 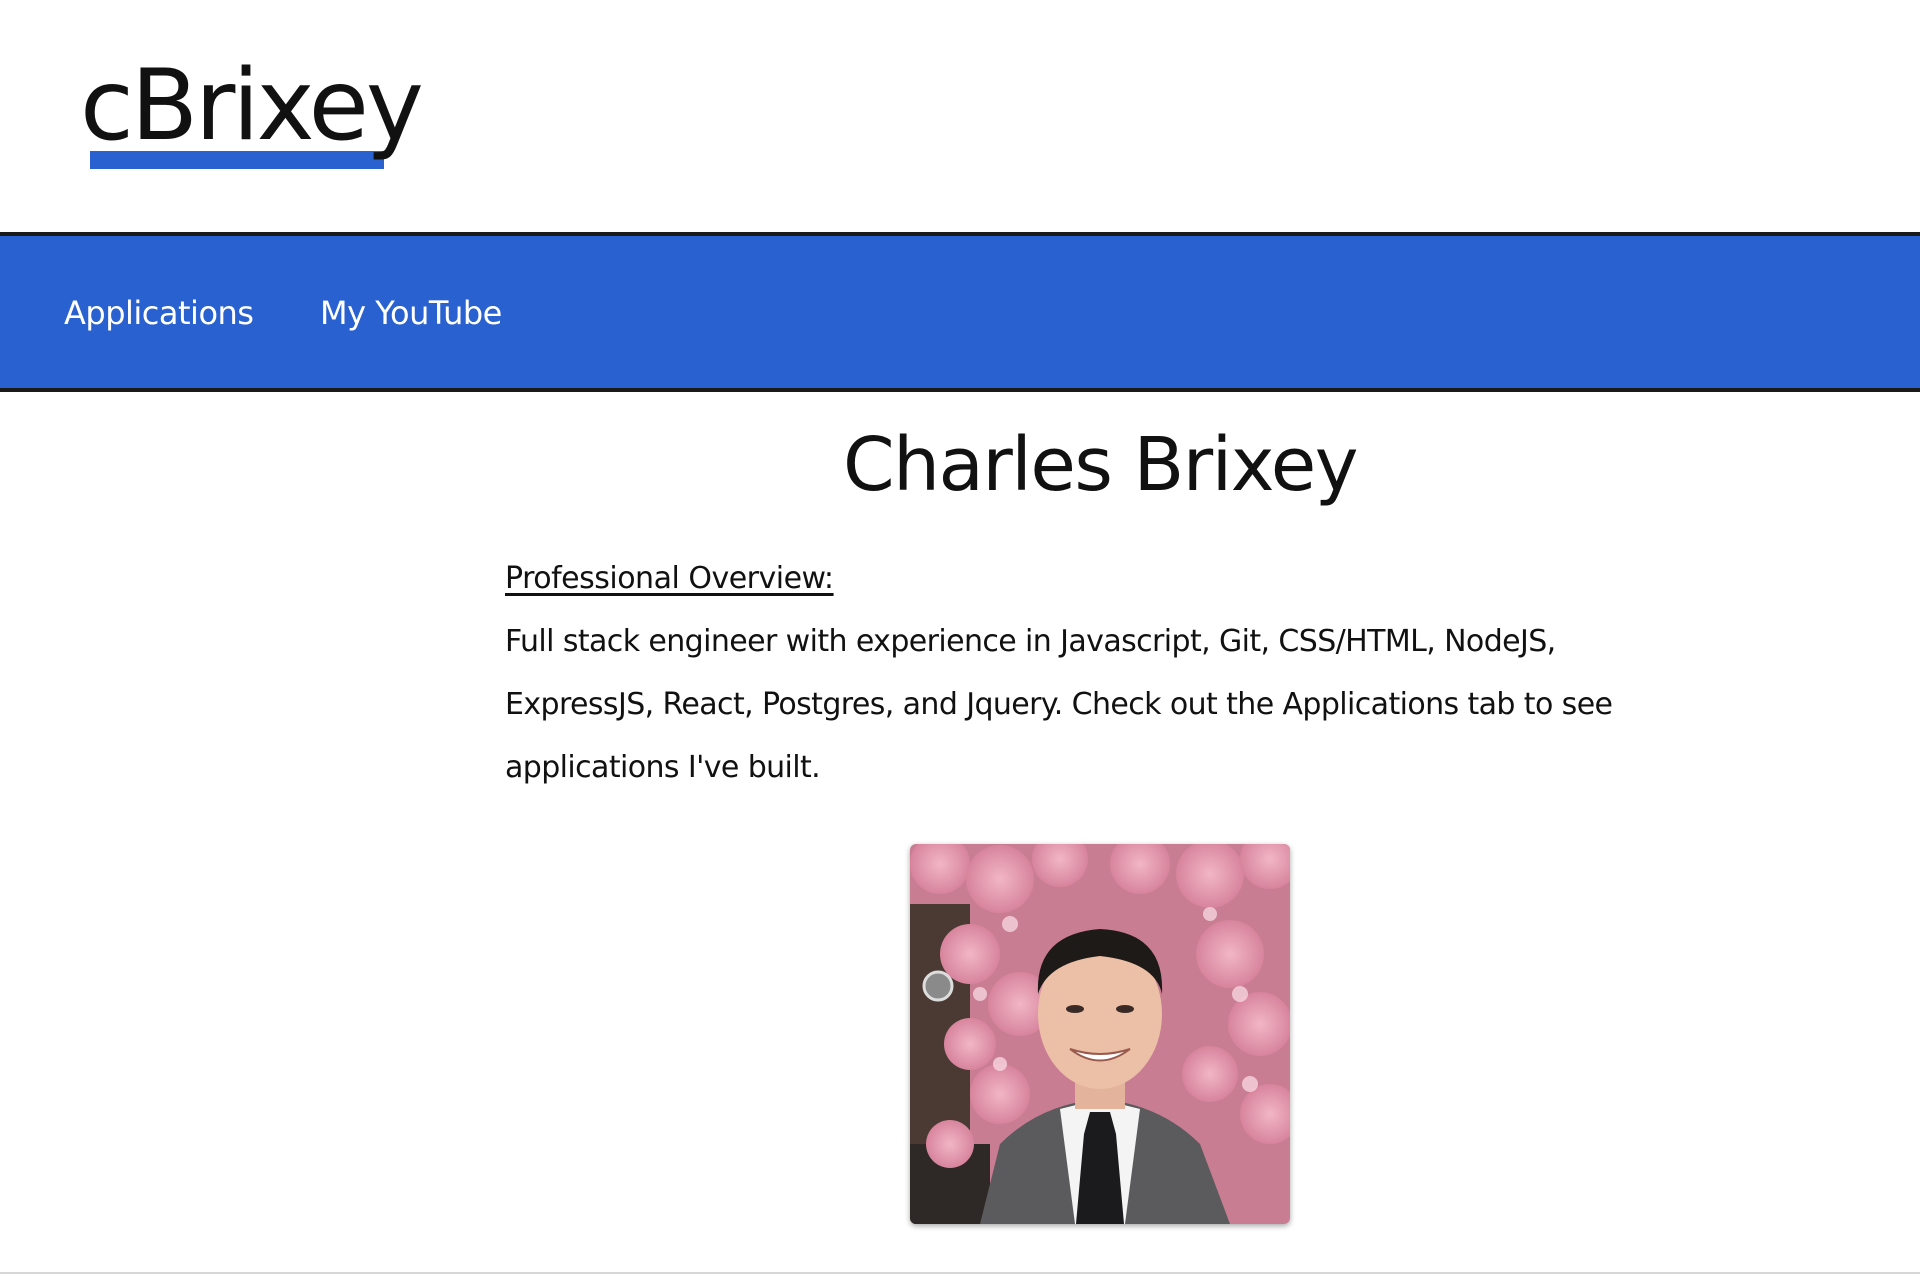 I want to click on main-nav: Applications My YouTube, so click(x=960, y=312).